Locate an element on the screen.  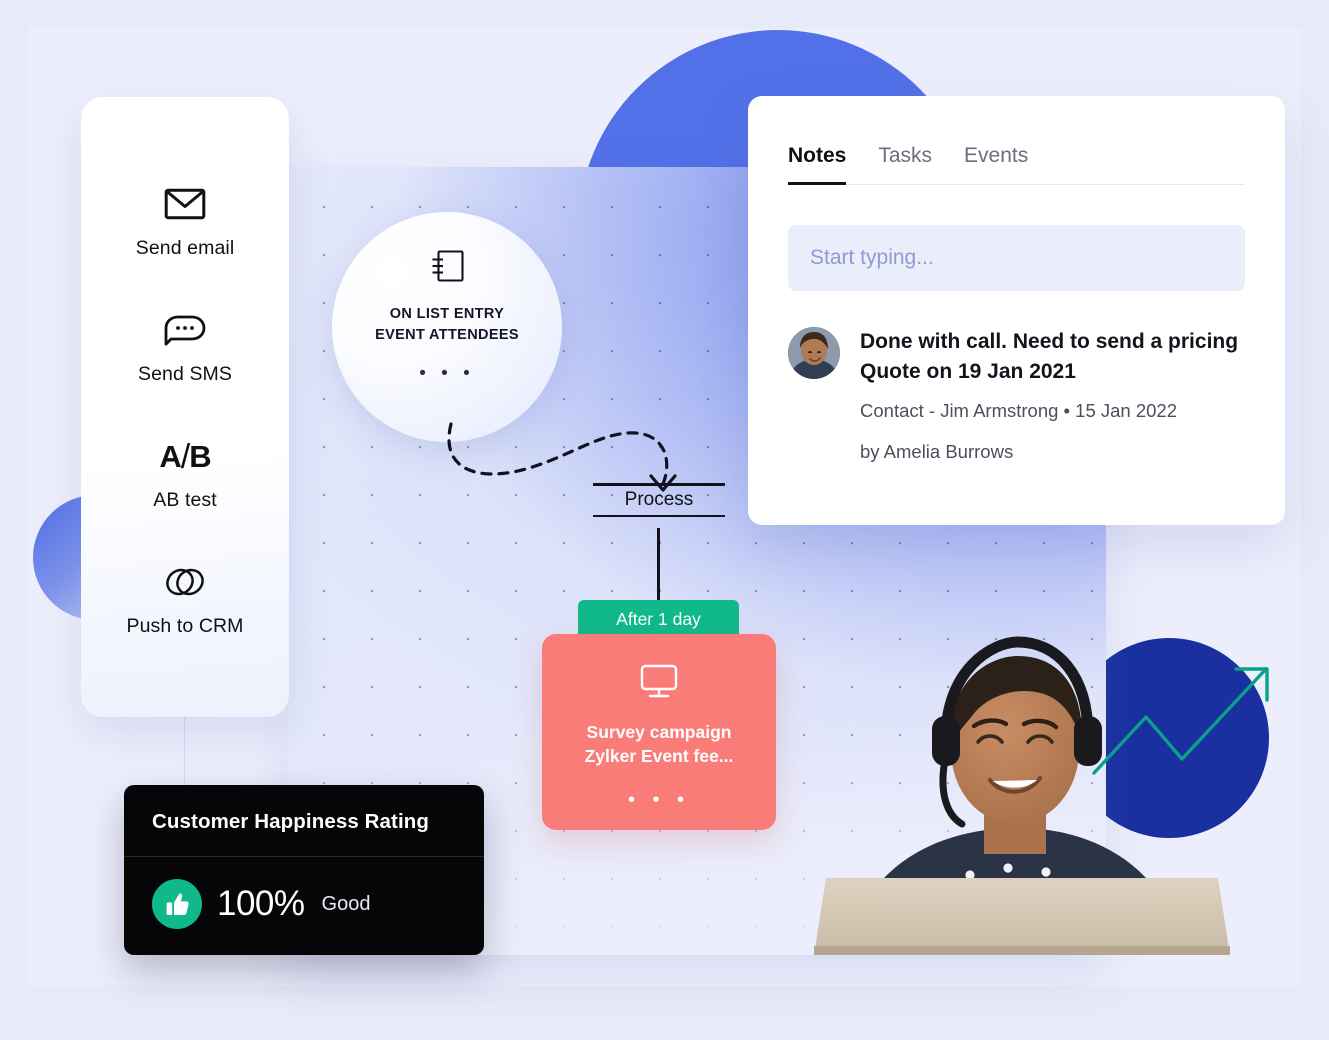
action-ab-test: A / B AB test is located at coordinates (185, 474).